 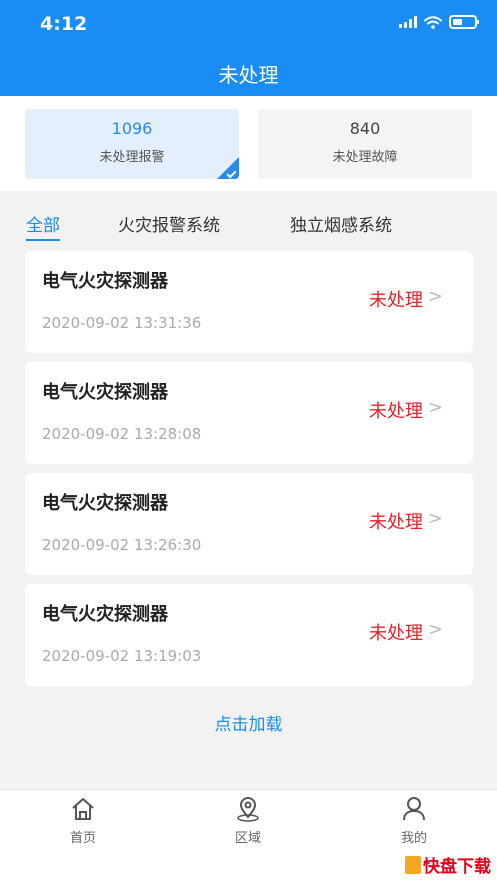 I want to click on tab-fire-alarm-system: 火灾报警系统, so click(x=169, y=223).